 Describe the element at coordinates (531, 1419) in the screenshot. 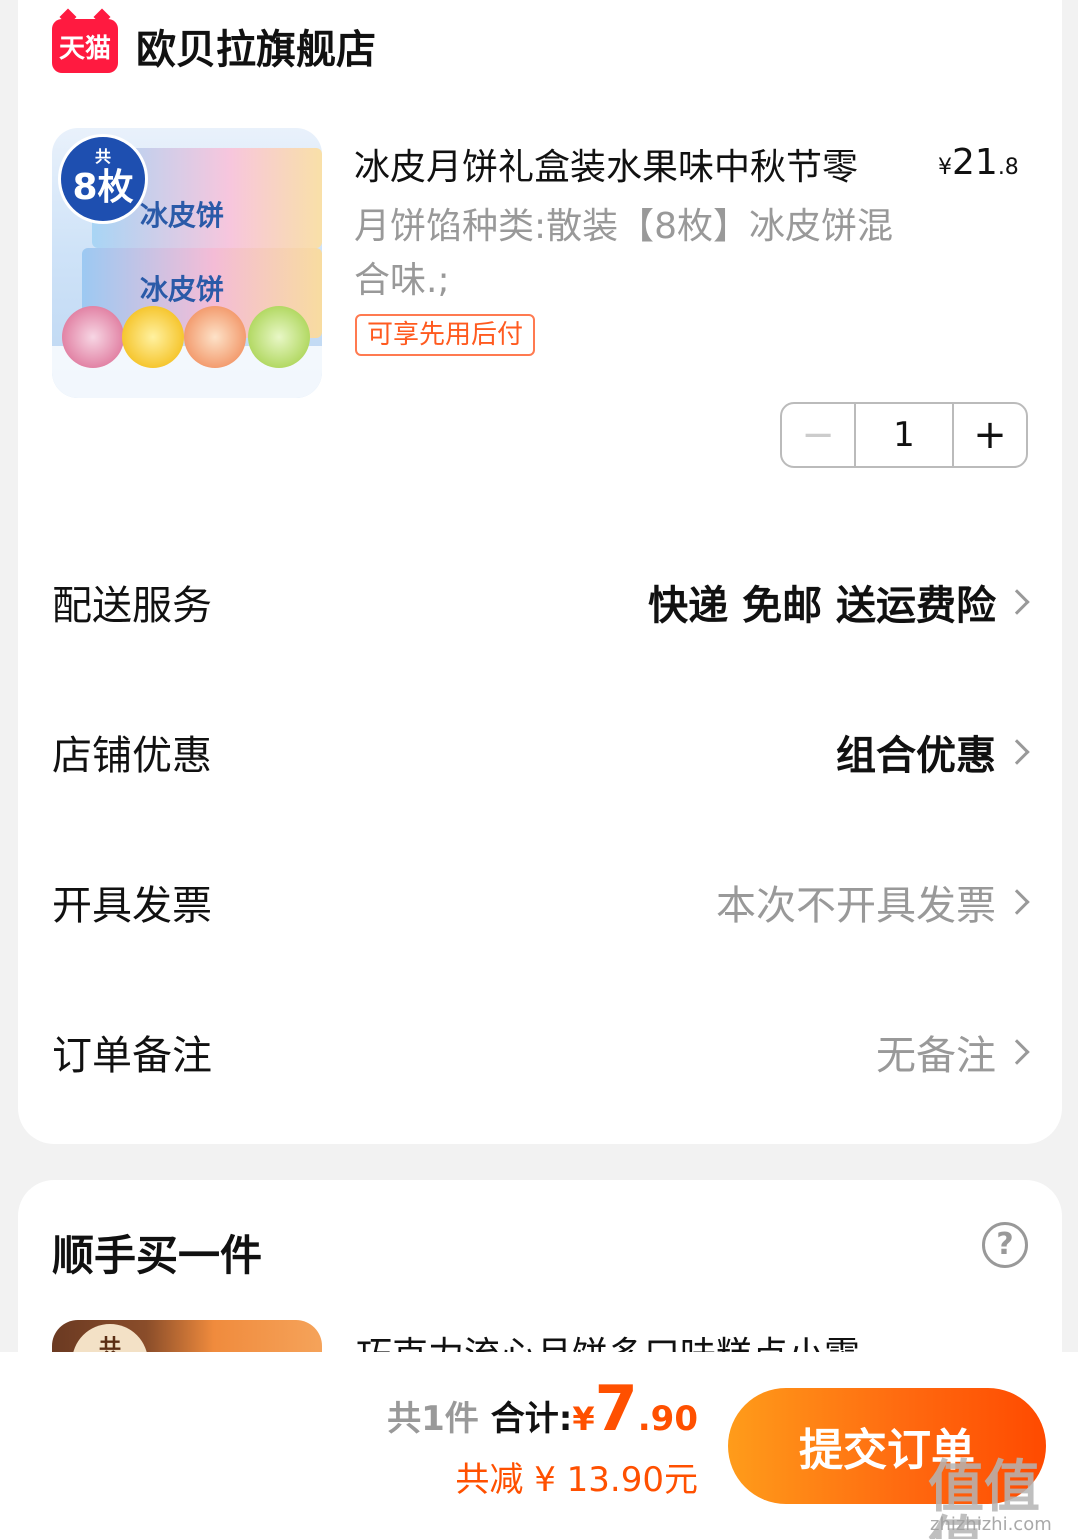

I see `total-label: 合计:` at that location.